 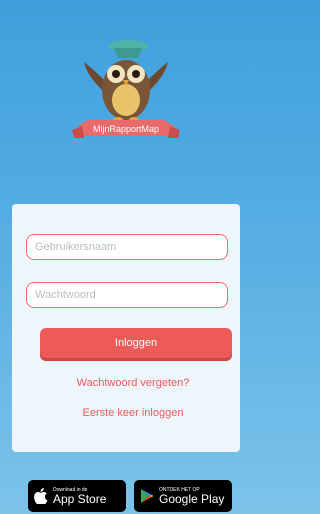 I want to click on app-logo: MijnRapportMap, so click(x=126, y=89).